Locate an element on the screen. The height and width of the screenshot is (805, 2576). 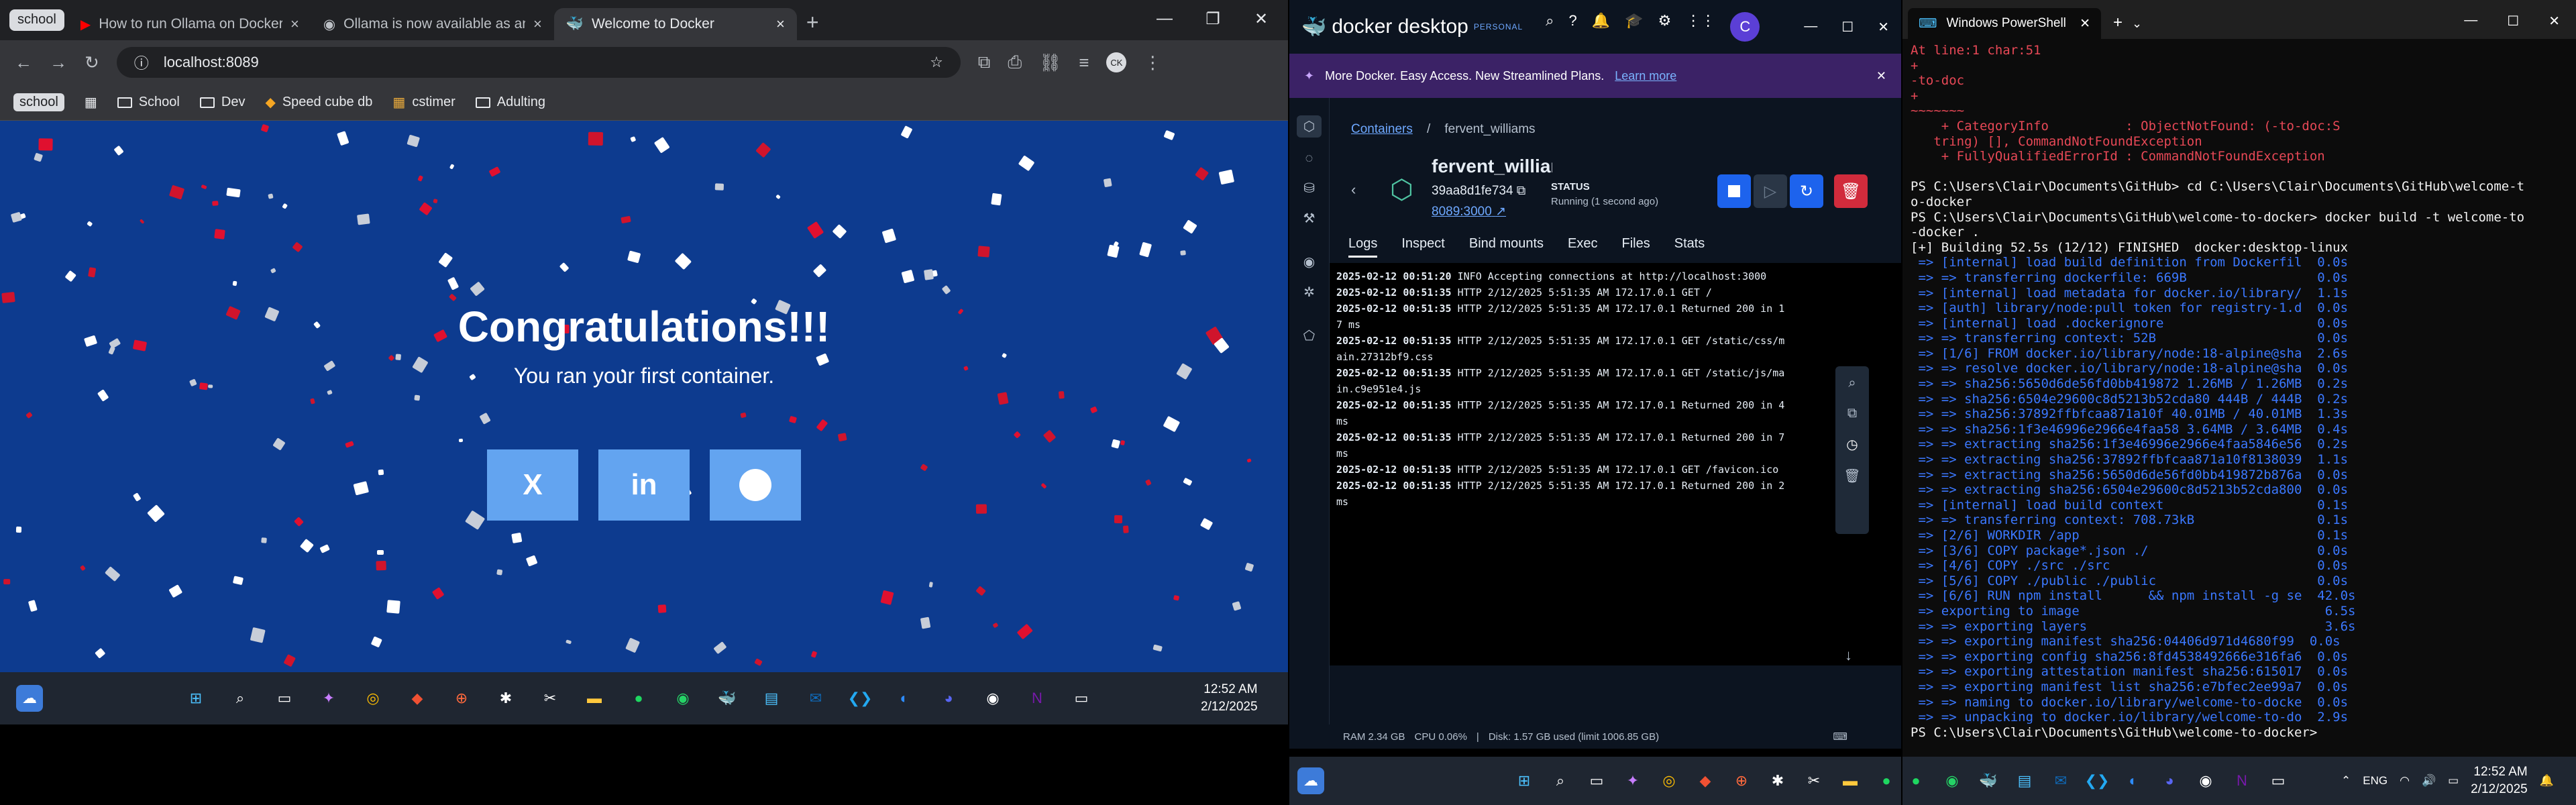
help-icon: ? is located at coordinates (1573, 27).